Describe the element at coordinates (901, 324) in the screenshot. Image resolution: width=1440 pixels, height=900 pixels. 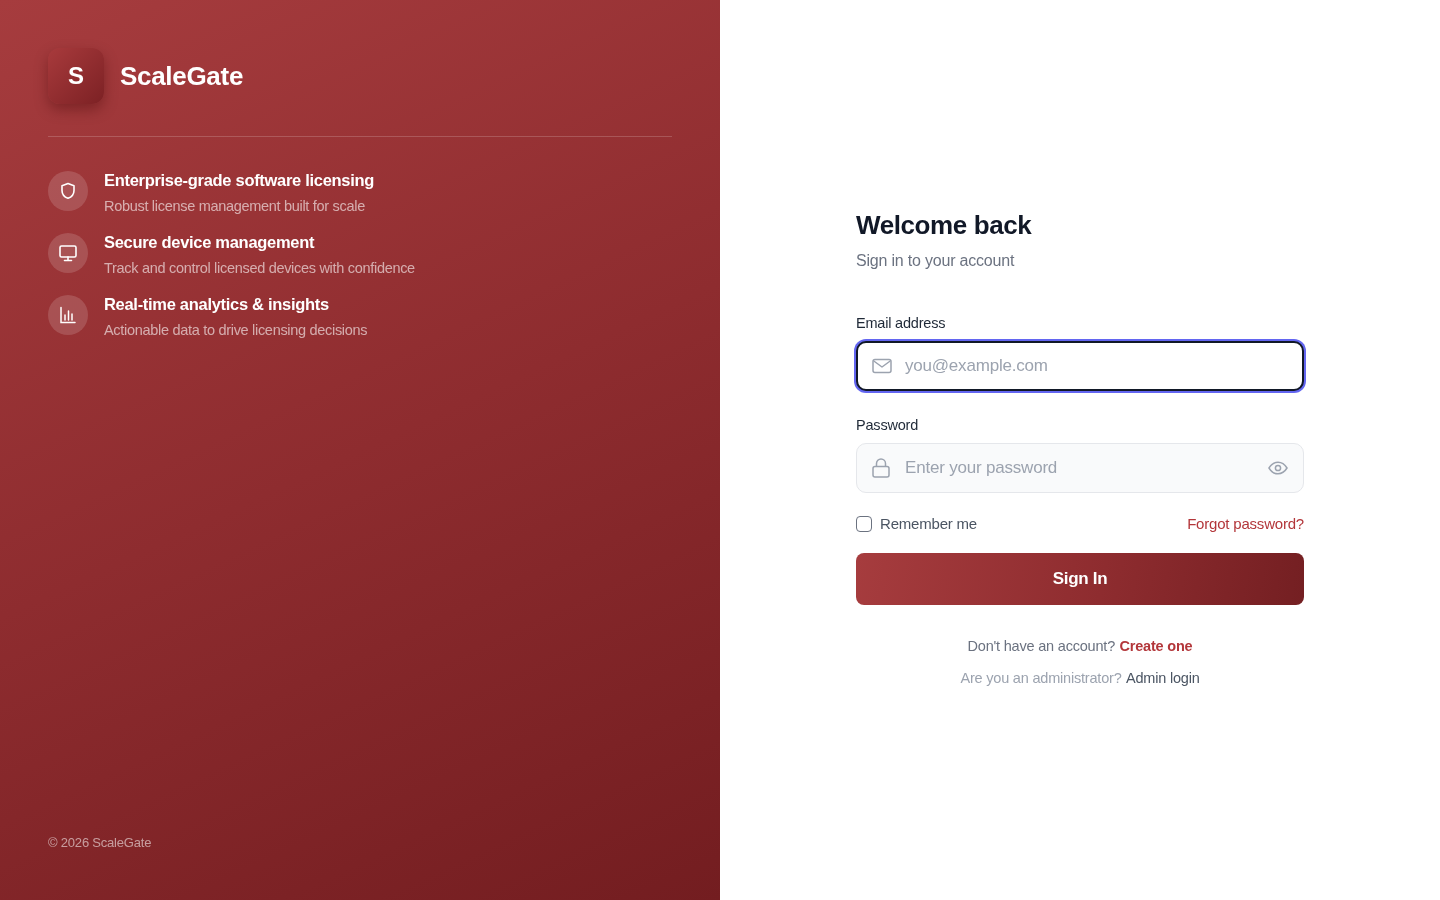
I see `field-label: Email address` at that location.